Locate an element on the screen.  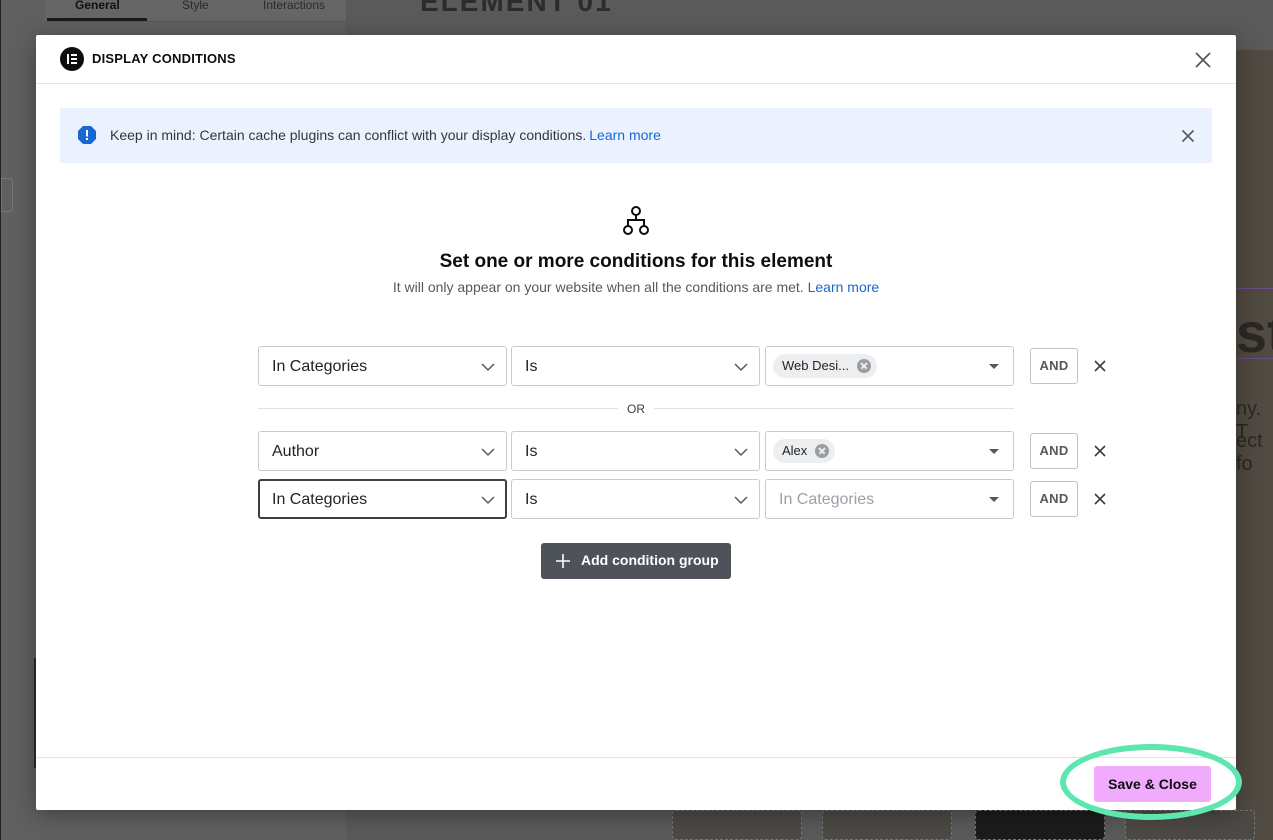
plus-icon is located at coordinates (563, 561).